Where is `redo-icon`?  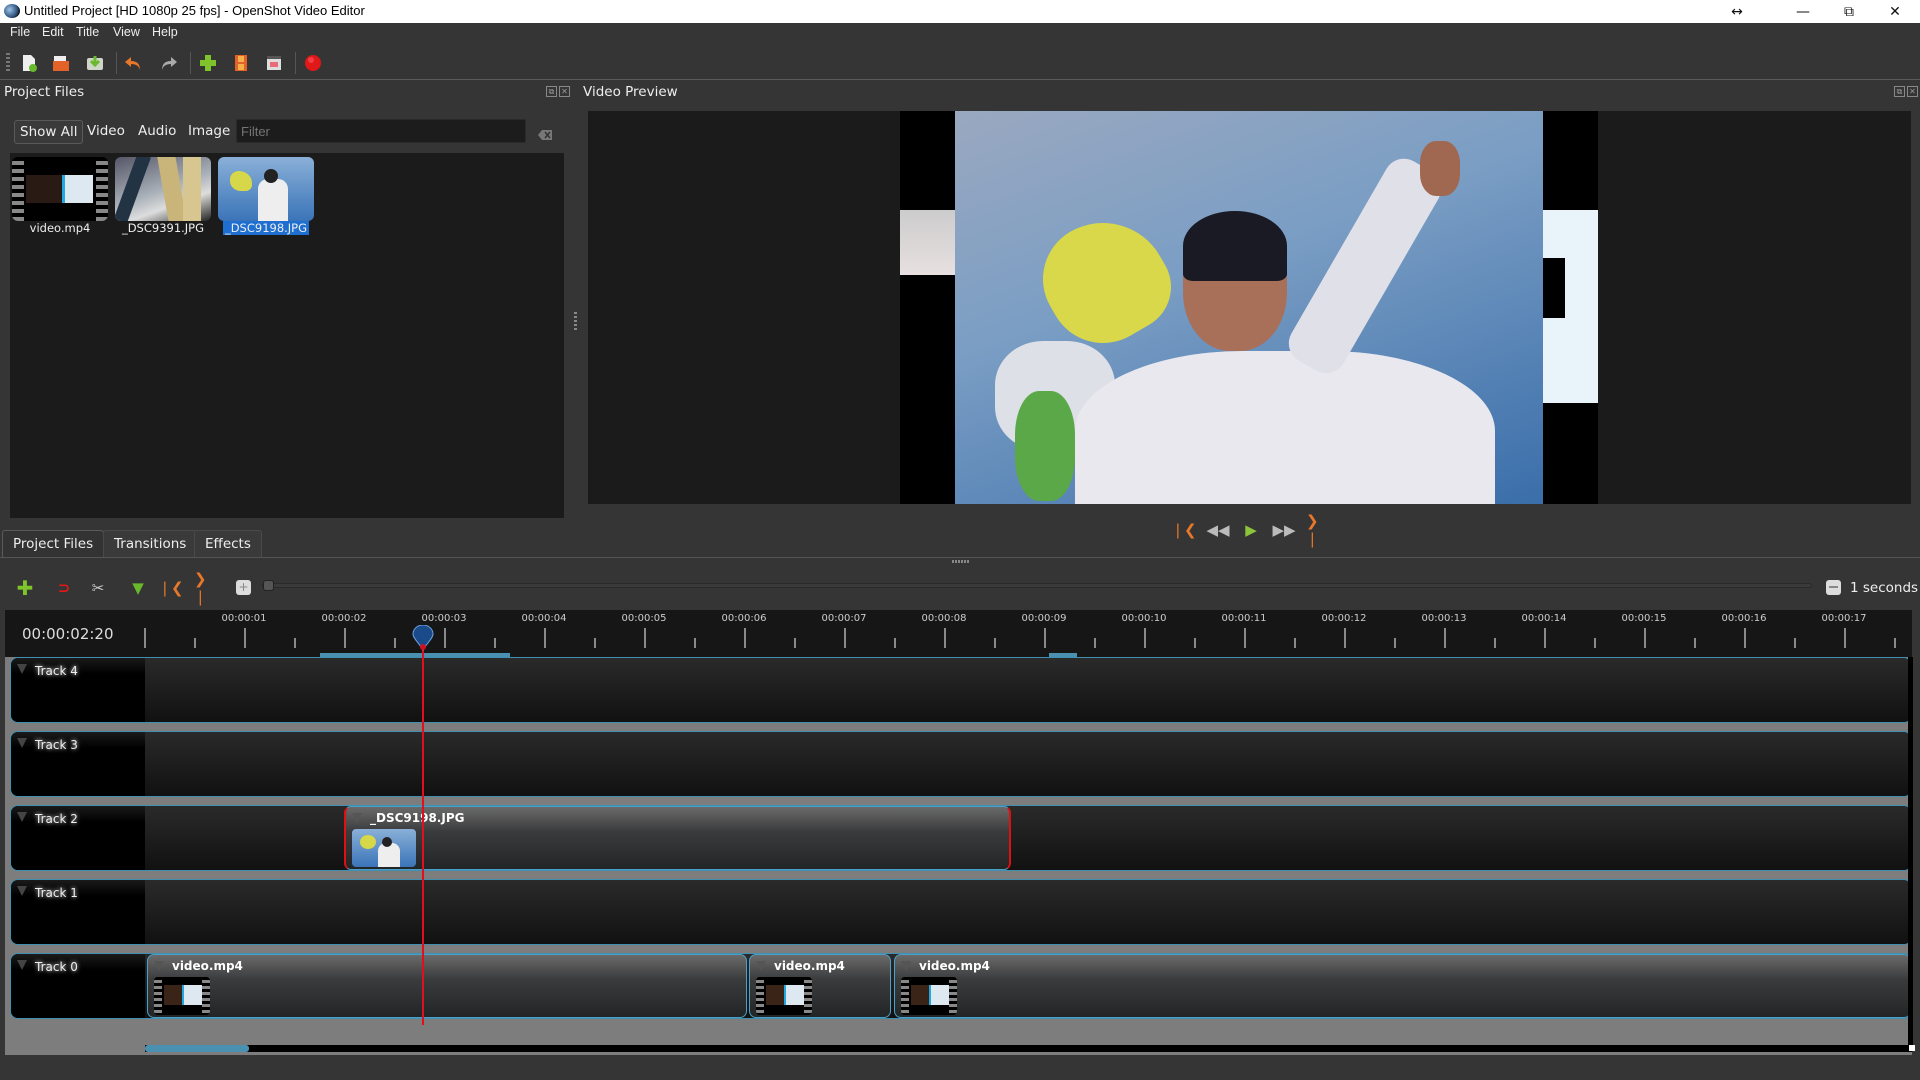
redo-icon is located at coordinates (169, 63).